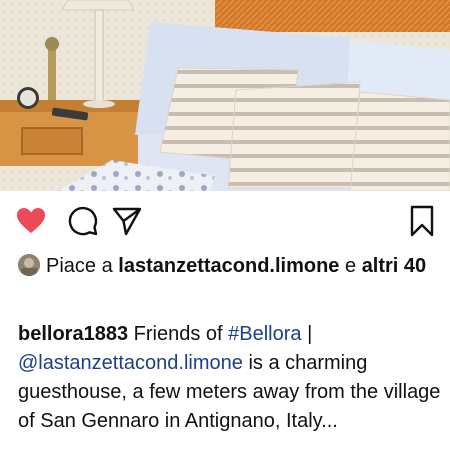  I want to click on likes-others-link: altri 40, so click(394, 266).